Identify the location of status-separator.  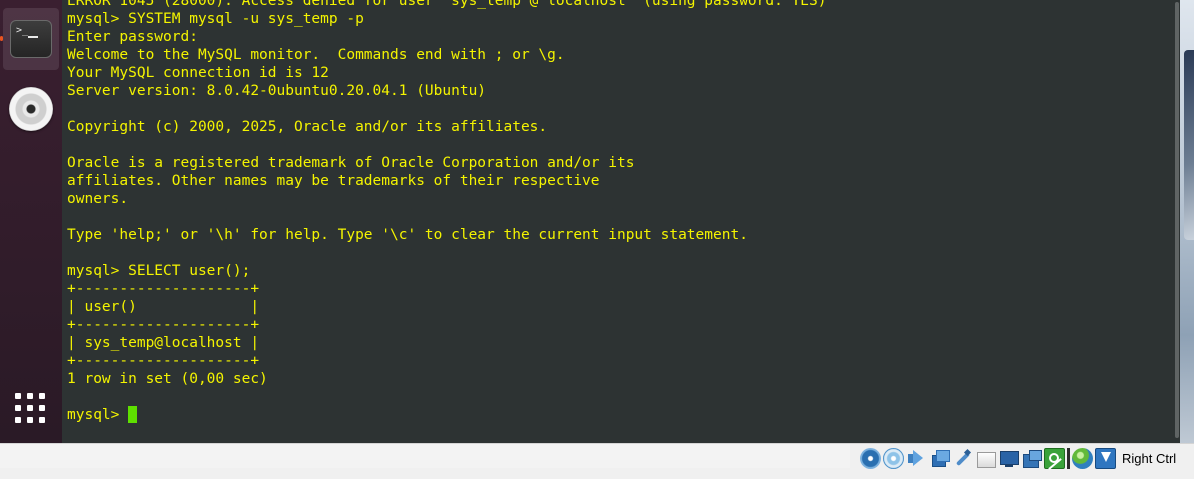
(1068, 458).